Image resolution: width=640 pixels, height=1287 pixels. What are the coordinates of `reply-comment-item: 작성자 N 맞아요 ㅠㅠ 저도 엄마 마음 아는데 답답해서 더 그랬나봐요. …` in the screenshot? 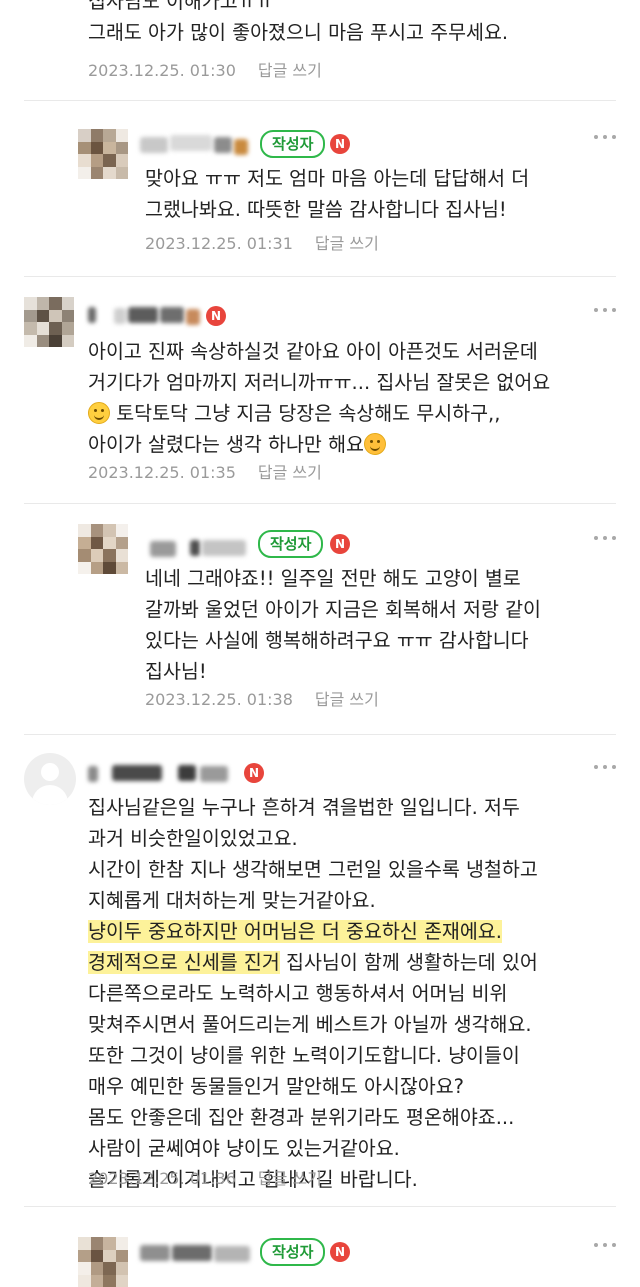 It's located at (320, 188).